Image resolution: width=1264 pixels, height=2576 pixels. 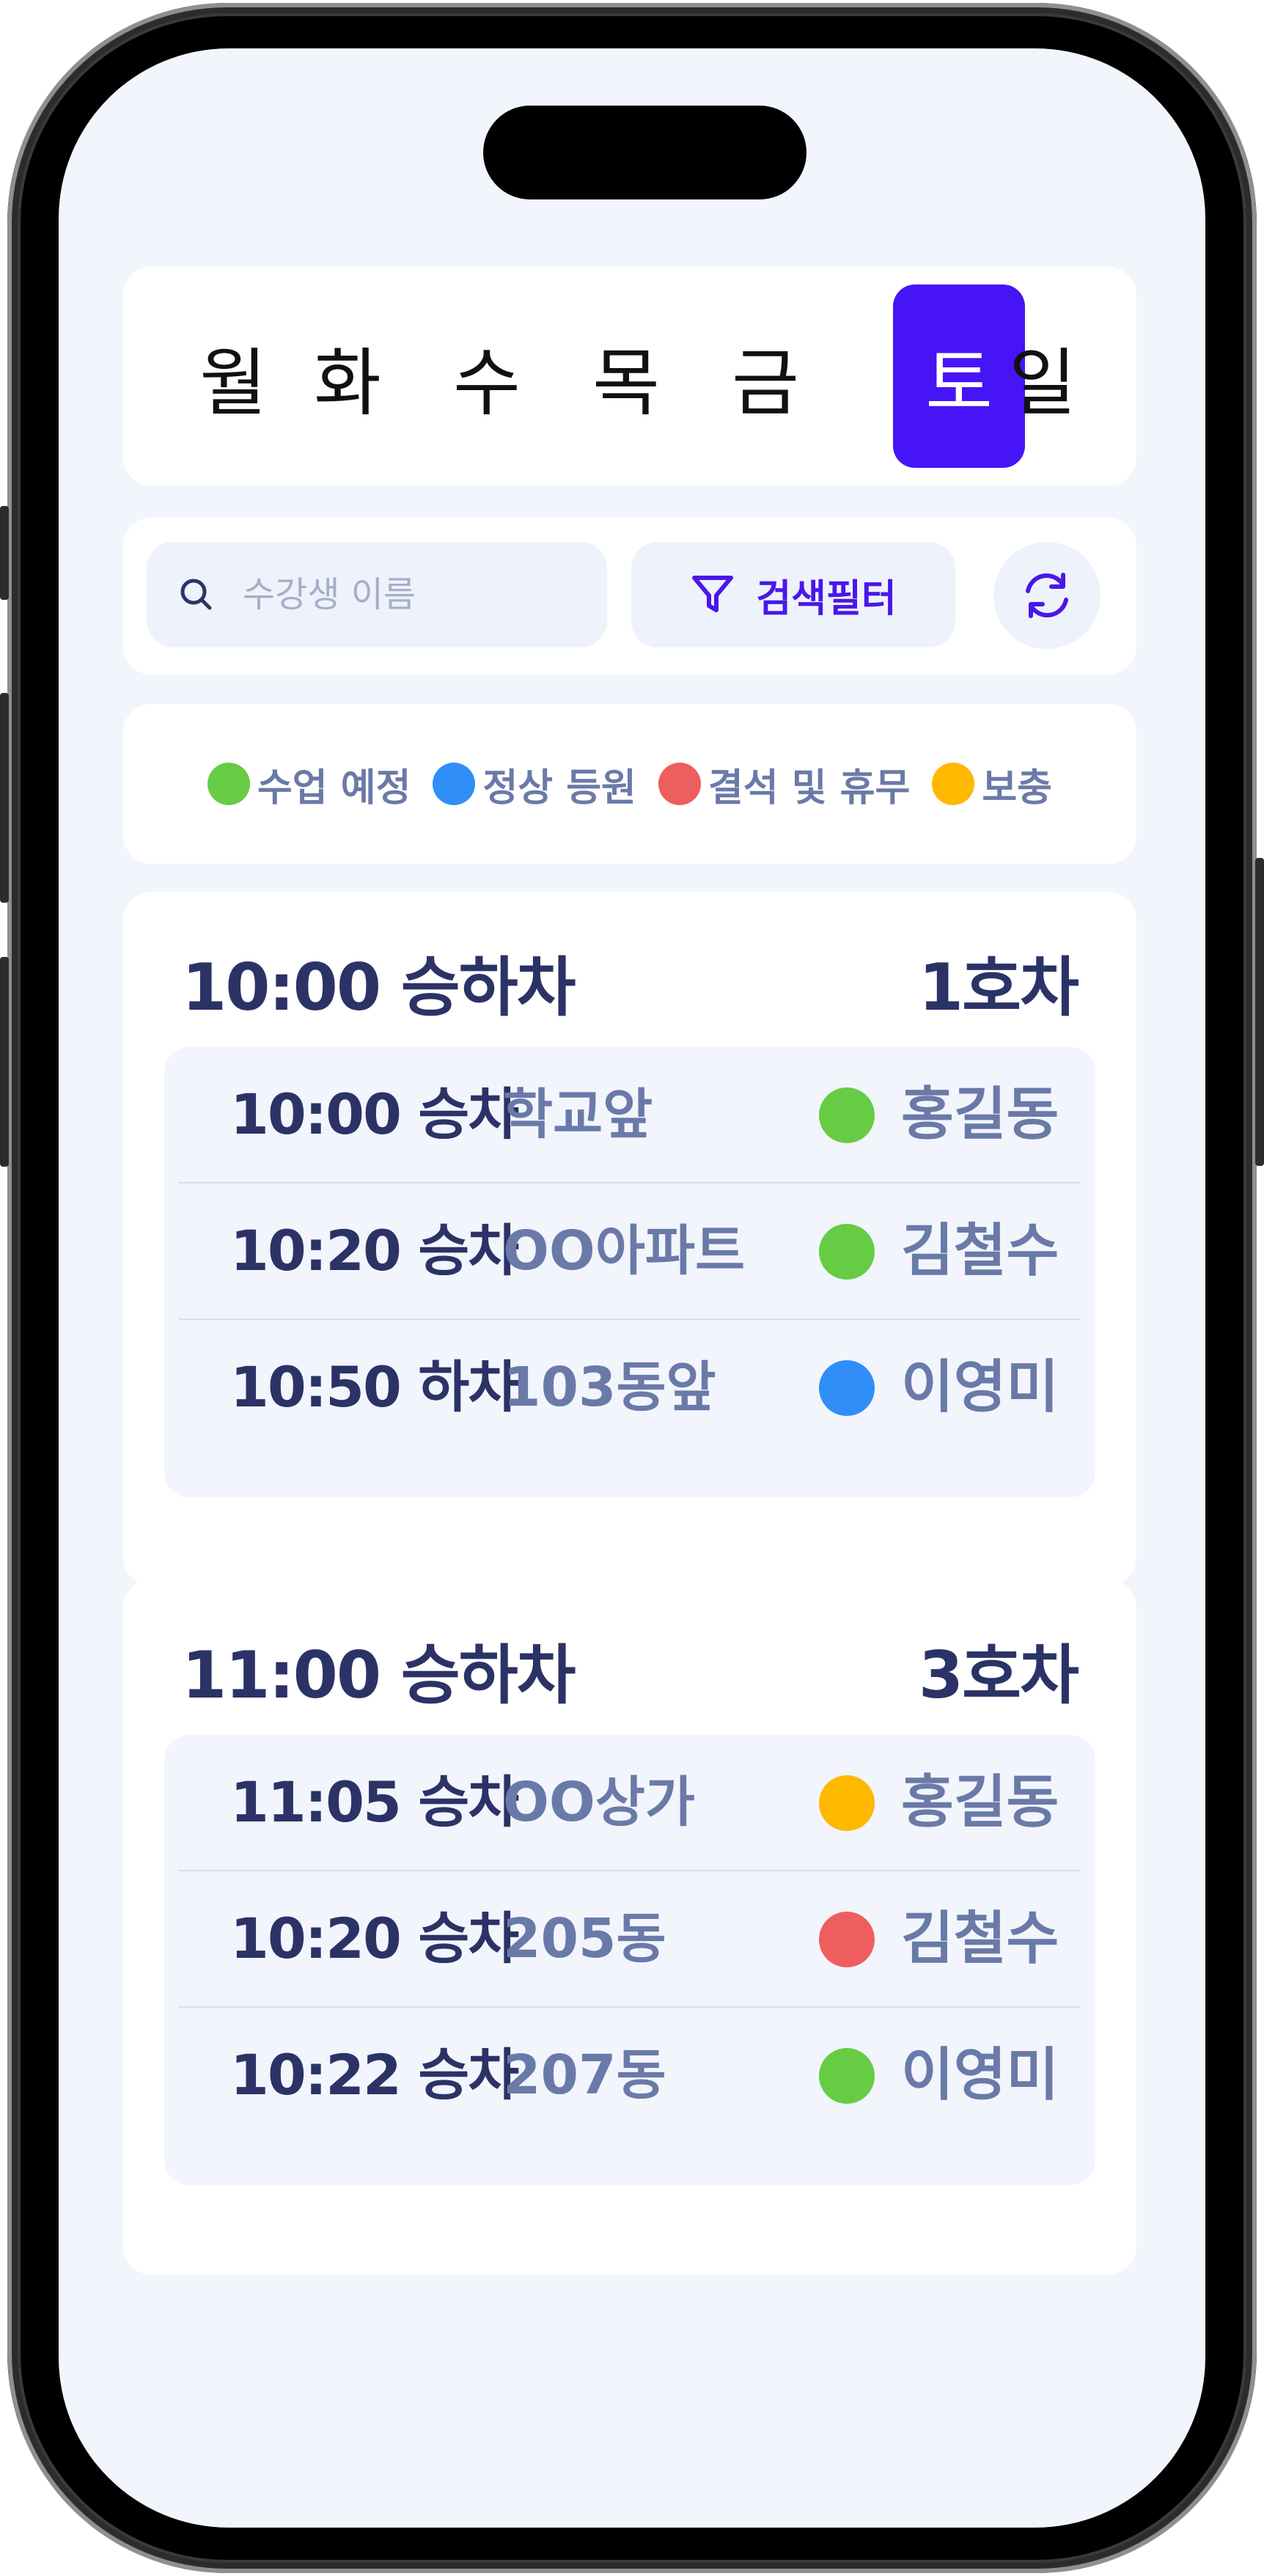 I want to click on row-time: 10:50 하차, so click(x=374, y=1387).